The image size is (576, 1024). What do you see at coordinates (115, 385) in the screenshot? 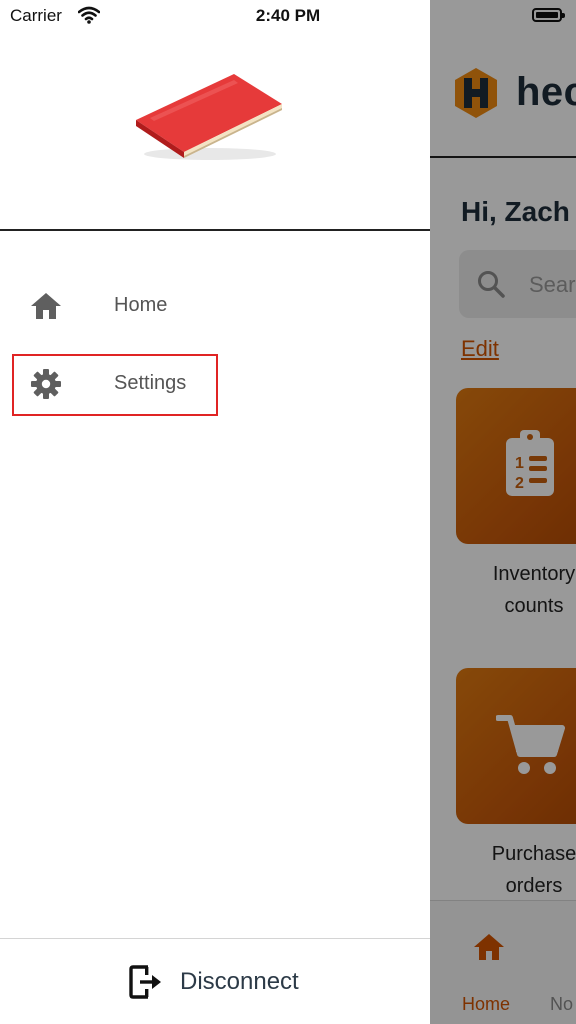
I see `settings-highlight-outline` at bounding box center [115, 385].